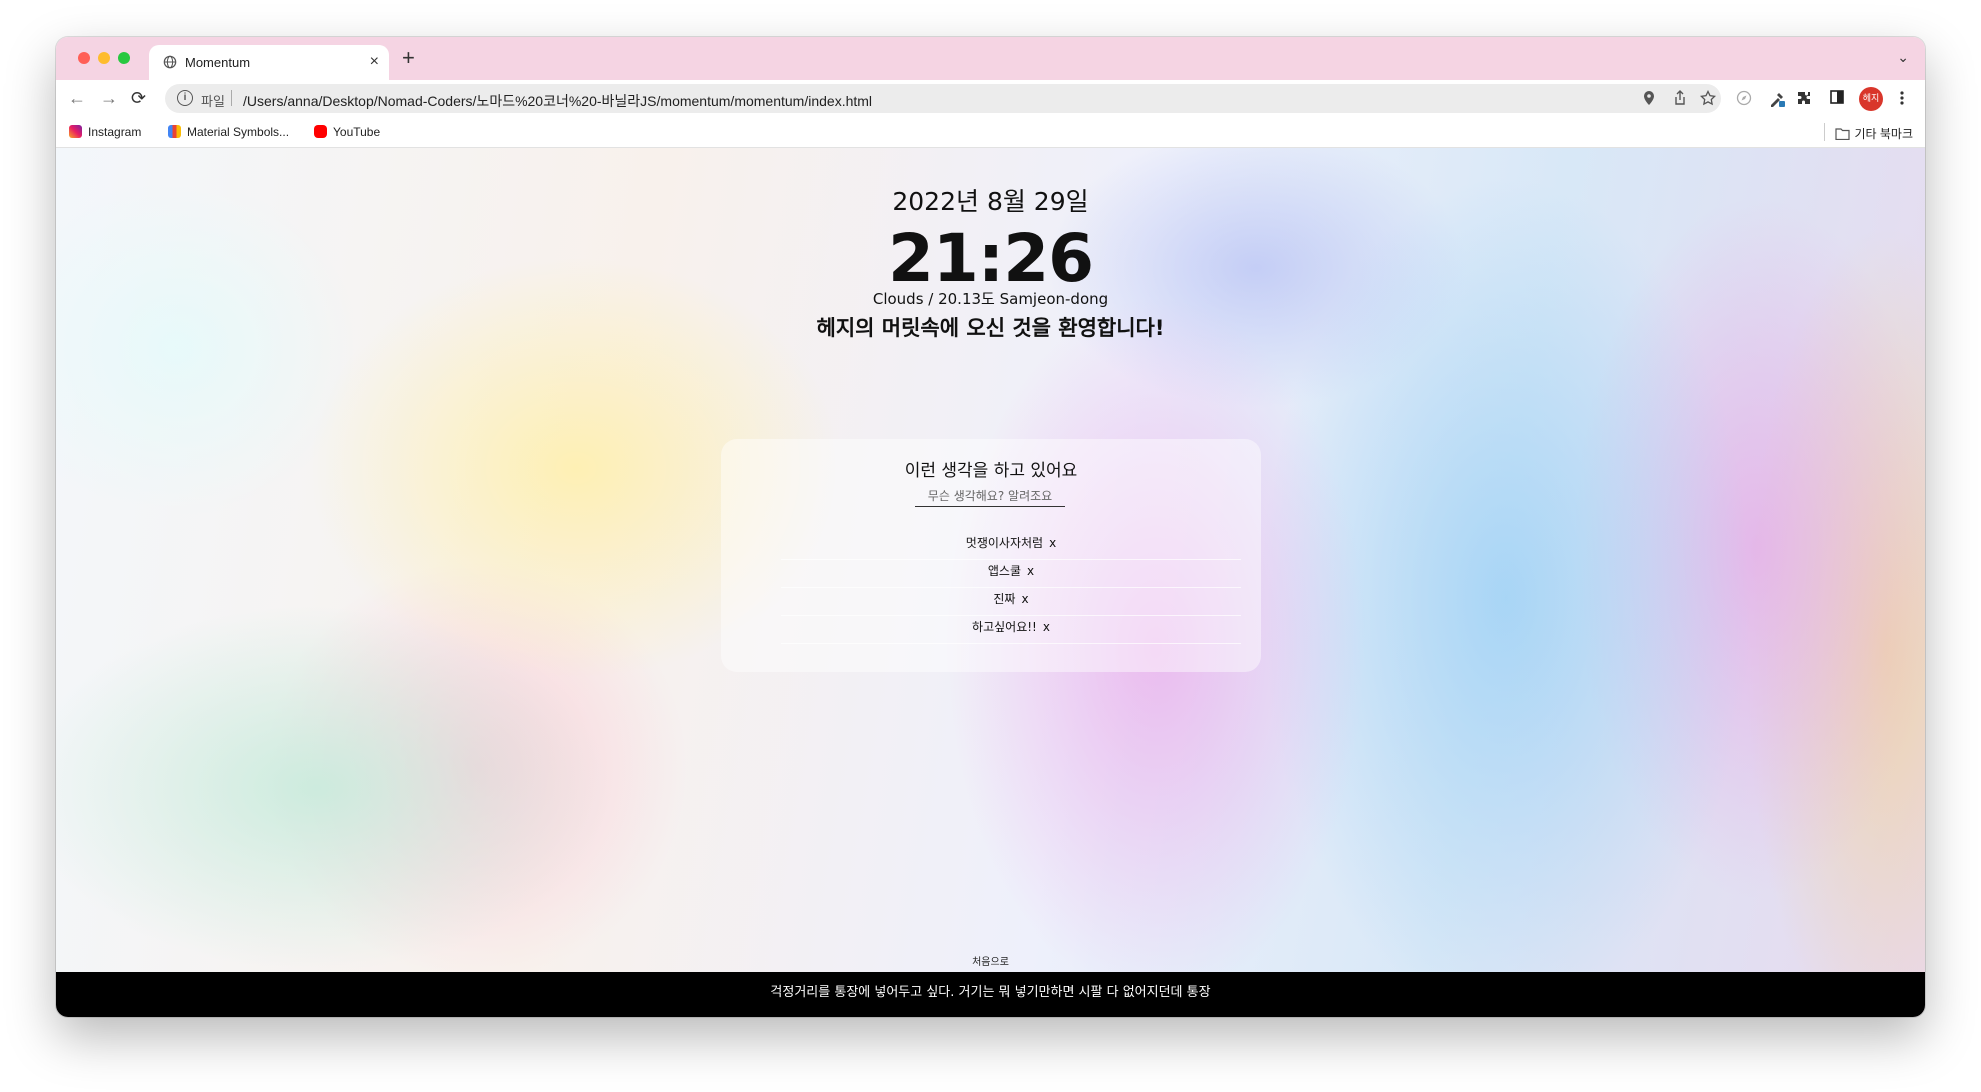  I want to click on instagram-icon, so click(75, 131).